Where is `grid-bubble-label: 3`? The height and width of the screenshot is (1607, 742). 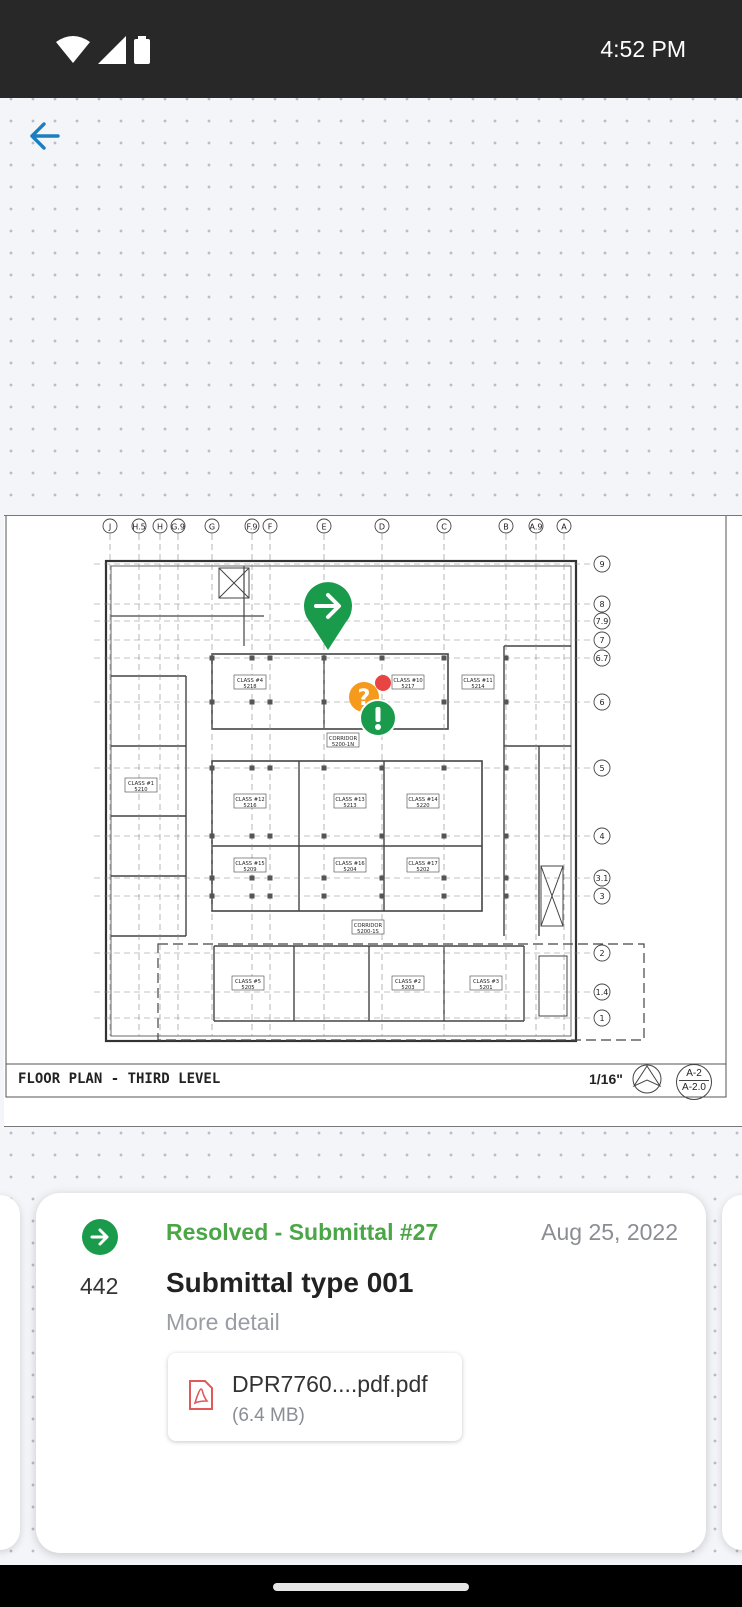 grid-bubble-label: 3 is located at coordinates (601, 896).